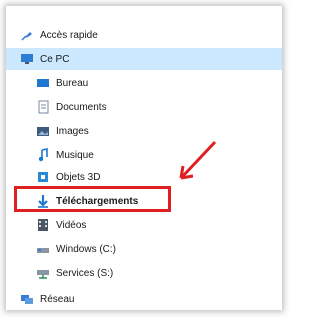 This screenshot has height=317, width=320. I want to click on sidebar-item-videos: Vidéos, so click(61, 225).